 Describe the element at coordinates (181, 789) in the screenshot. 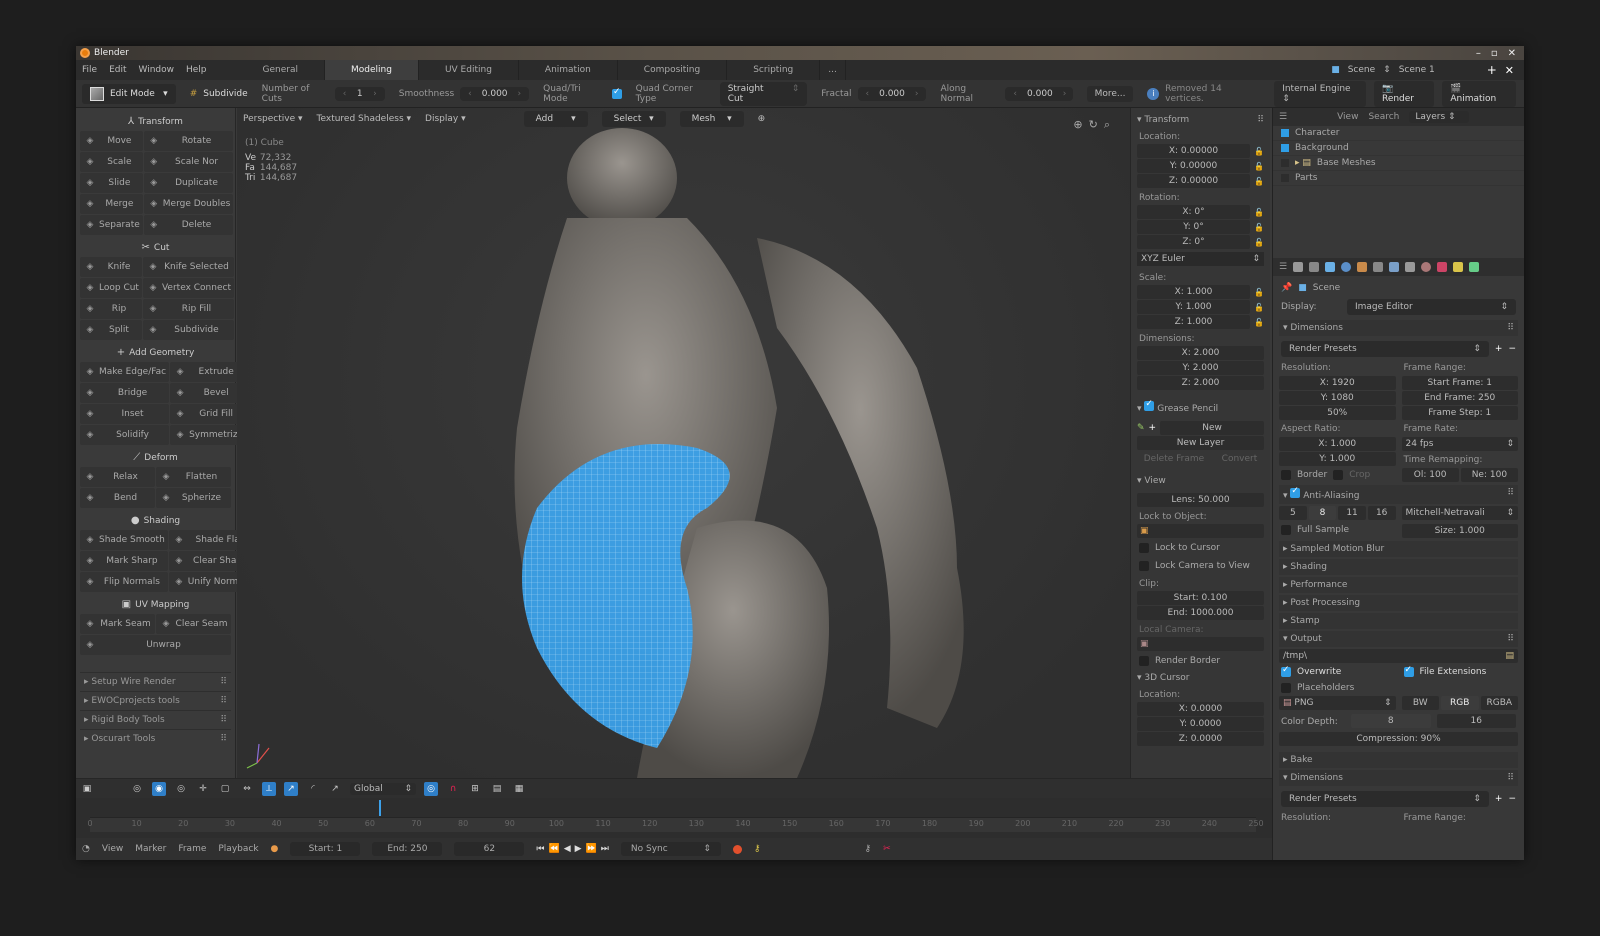

I see `proportional-icon: ◎` at that location.